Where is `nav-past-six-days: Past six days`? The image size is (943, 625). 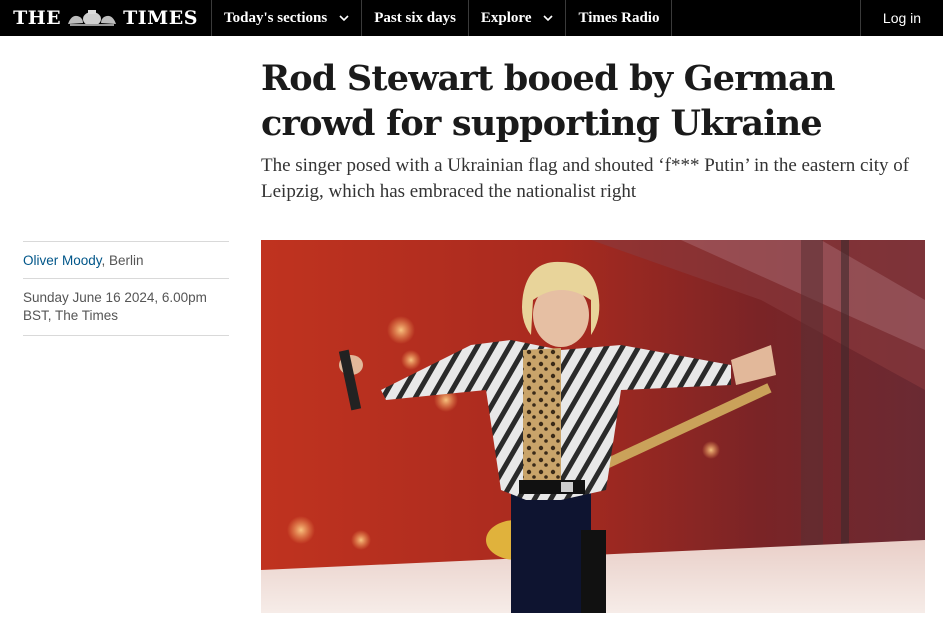 nav-past-six-days: Past six days is located at coordinates (415, 18).